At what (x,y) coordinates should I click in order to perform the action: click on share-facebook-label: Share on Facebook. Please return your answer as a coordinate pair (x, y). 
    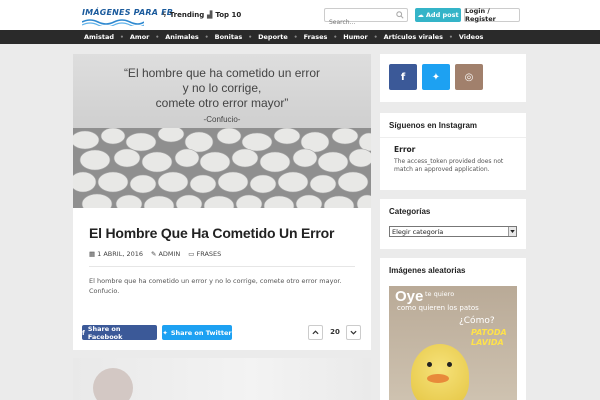
    Looking at the image, I should click on (105, 332).